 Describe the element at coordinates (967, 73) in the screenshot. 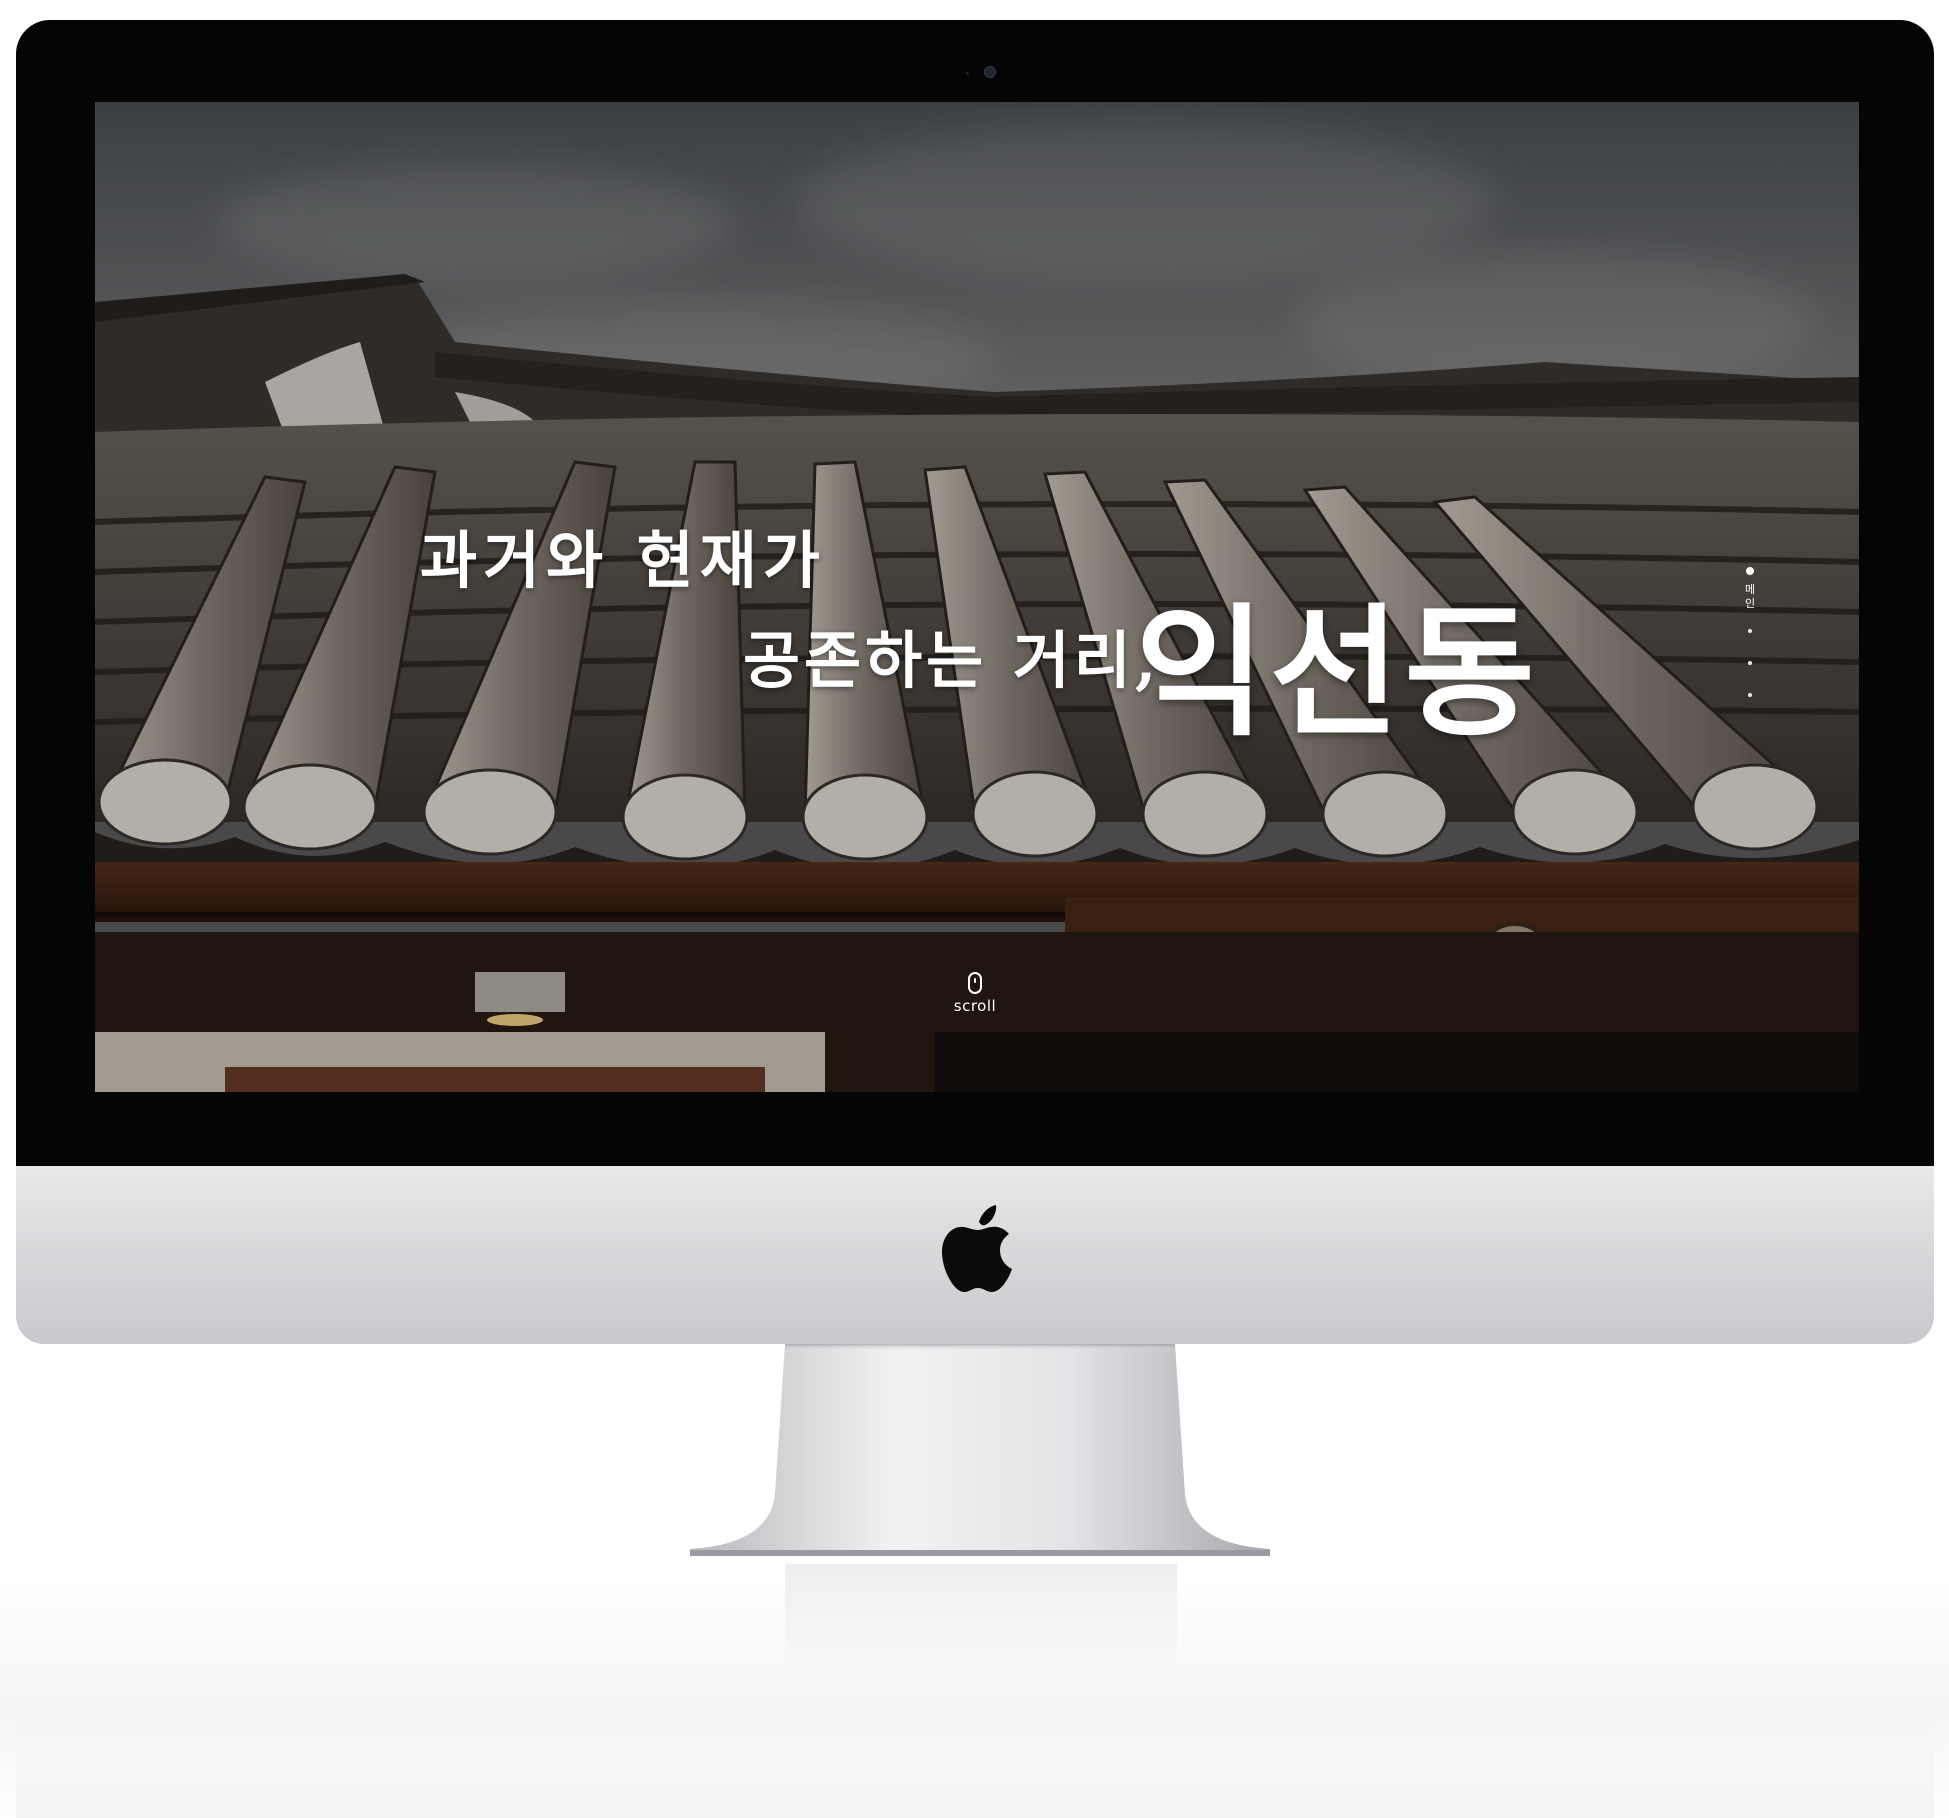

I see `sensor-dot` at that location.